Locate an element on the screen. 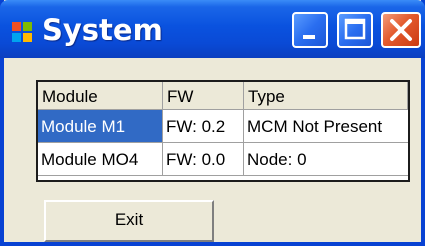 The width and height of the screenshot is (425, 246). close-button is located at coordinates (401, 30).